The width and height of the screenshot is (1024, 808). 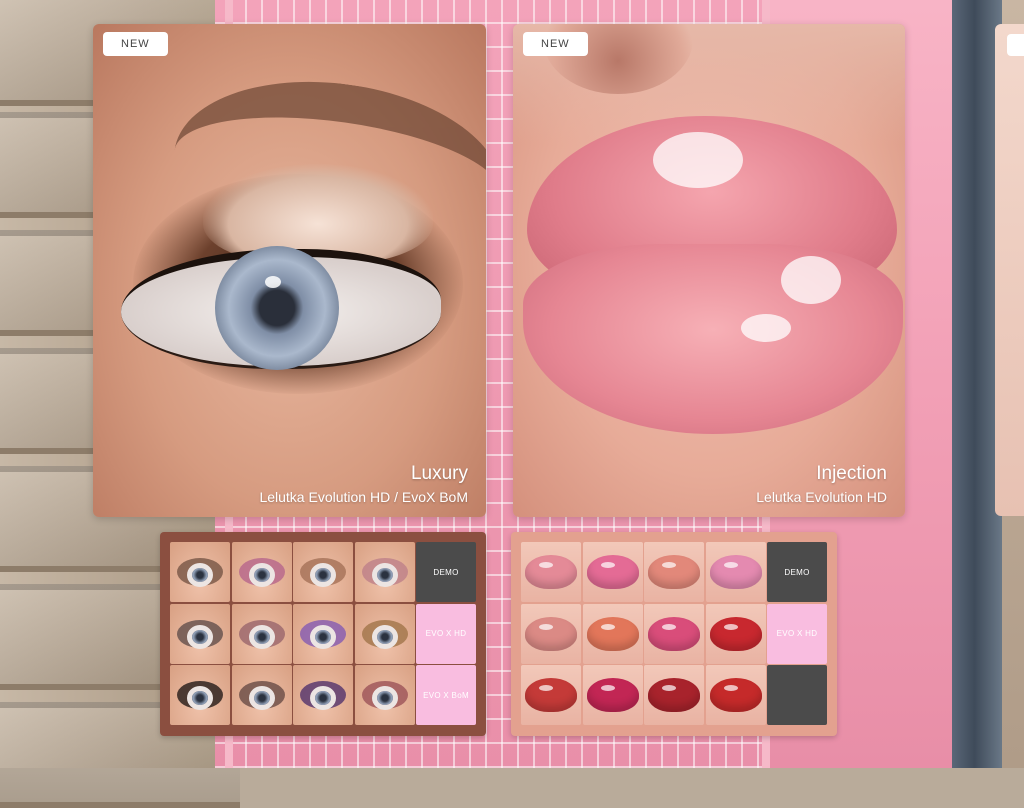 What do you see at coordinates (363, 497) in the screenshot?
I see `poster-subtitle: Lelutka Evolution HD / EvoX BoM` at bounding box center [363, 497].